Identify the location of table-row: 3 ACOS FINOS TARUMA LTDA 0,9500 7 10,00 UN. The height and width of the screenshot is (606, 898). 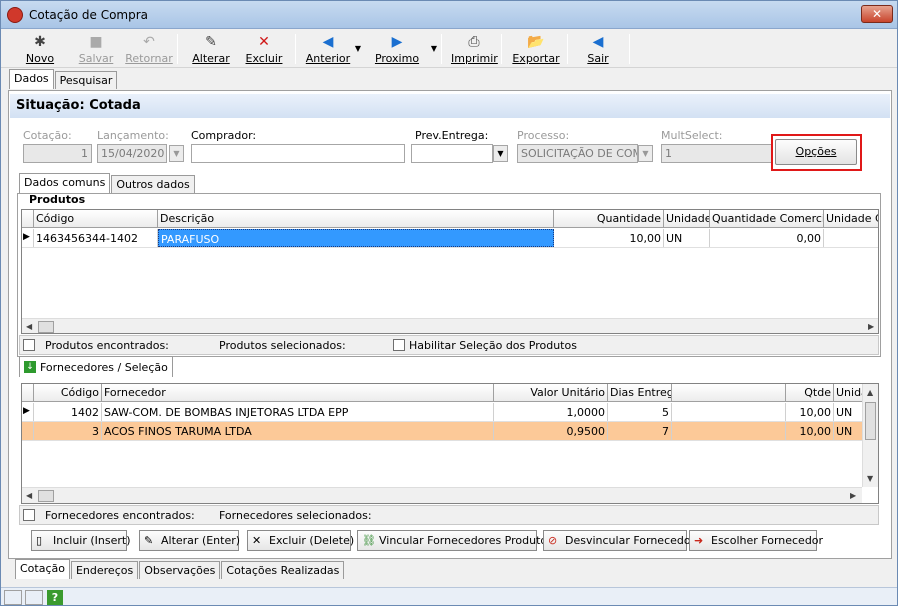
(450, 431).